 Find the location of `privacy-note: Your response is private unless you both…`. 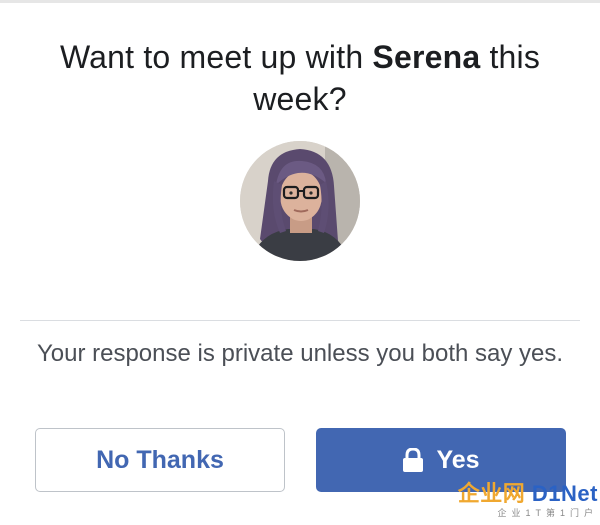

privacy-note: Your response is private unless you both… is located at coordinates (300, 353).